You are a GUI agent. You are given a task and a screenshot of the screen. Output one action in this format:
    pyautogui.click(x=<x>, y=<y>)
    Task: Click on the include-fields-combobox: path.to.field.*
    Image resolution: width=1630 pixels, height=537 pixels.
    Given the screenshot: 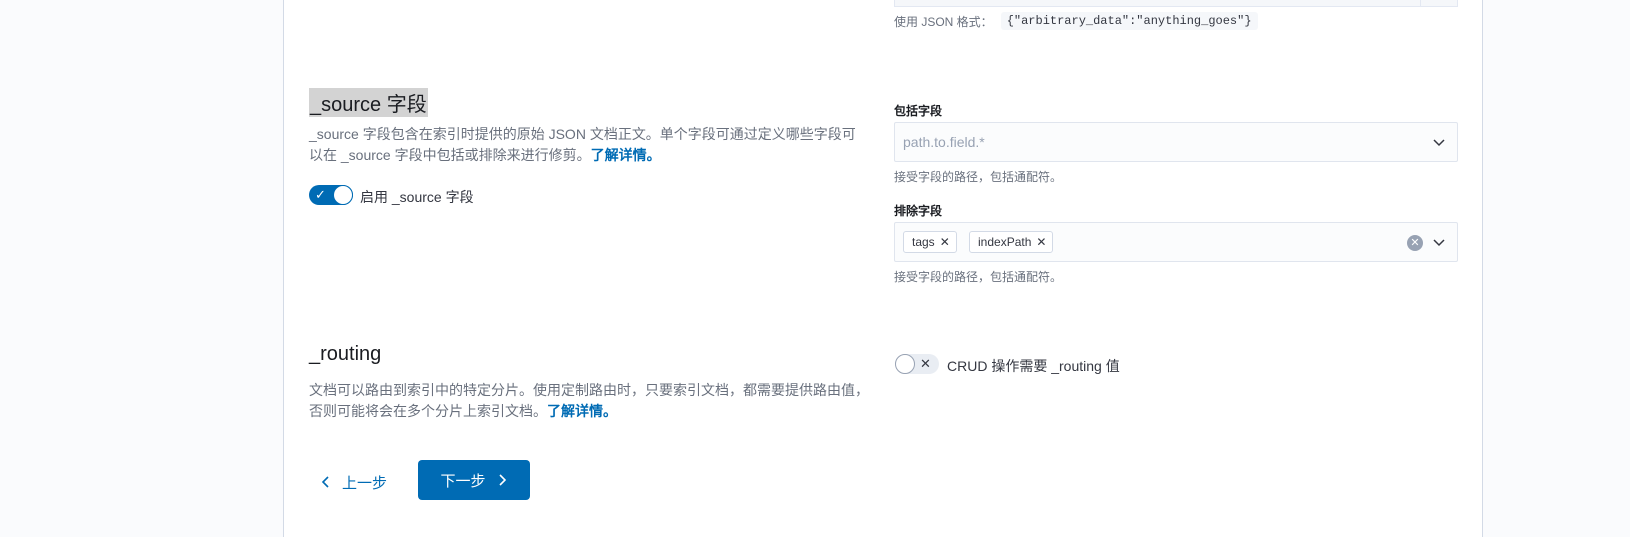 What is the action you would take?
    pyautogui.click(x=1176, y=142)
    